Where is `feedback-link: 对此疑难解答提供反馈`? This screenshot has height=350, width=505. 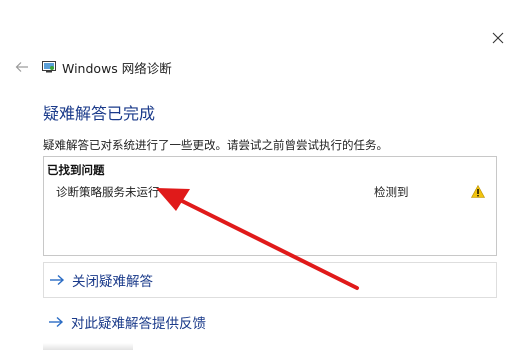 feedback-link: 对此疑难解答提供反馈 is located at coordinates (124, 322).